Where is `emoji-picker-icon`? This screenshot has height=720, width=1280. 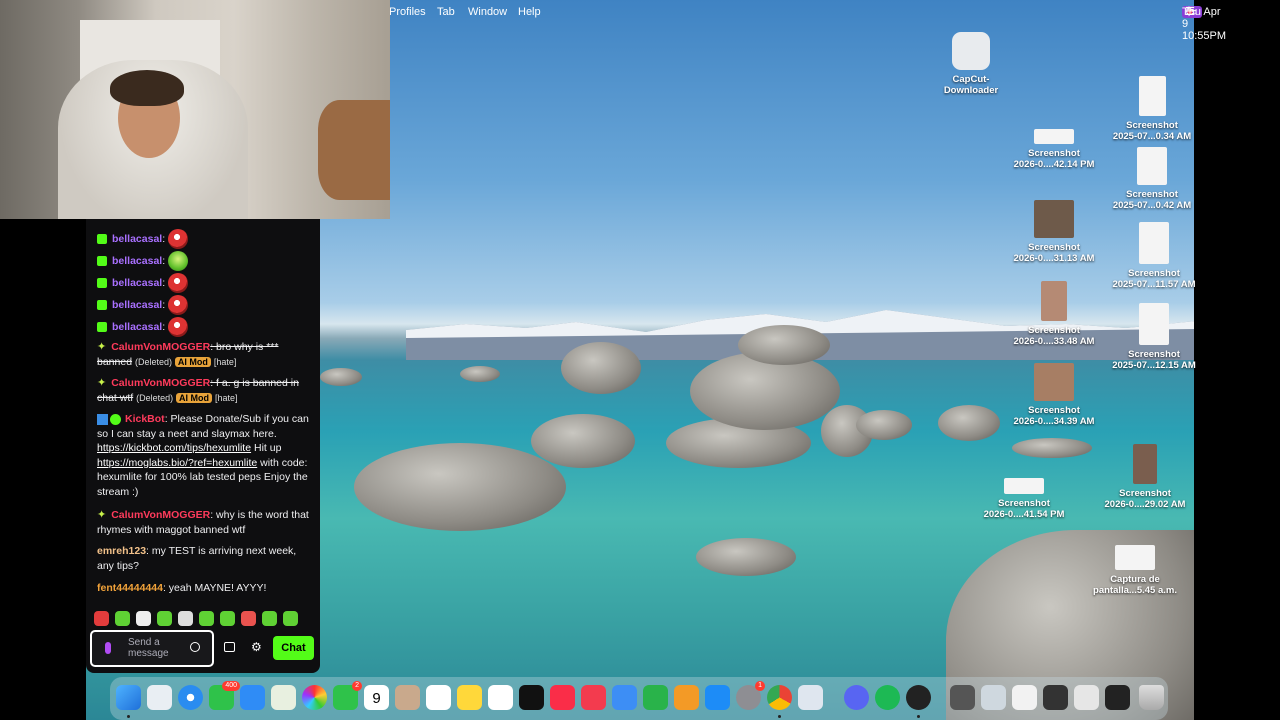
emoji-picker-icon is located at coordinates (195, 647).